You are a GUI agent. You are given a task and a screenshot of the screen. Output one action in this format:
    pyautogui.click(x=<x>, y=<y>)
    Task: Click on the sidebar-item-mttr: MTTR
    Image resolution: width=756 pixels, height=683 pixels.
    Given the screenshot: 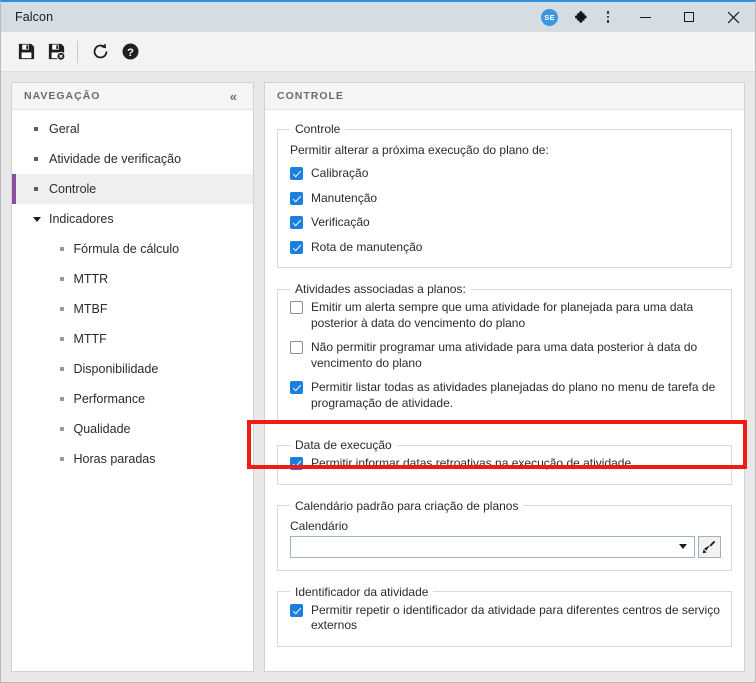 What is the action you would take?
    pyautogui.click(x=132, y=279)
    